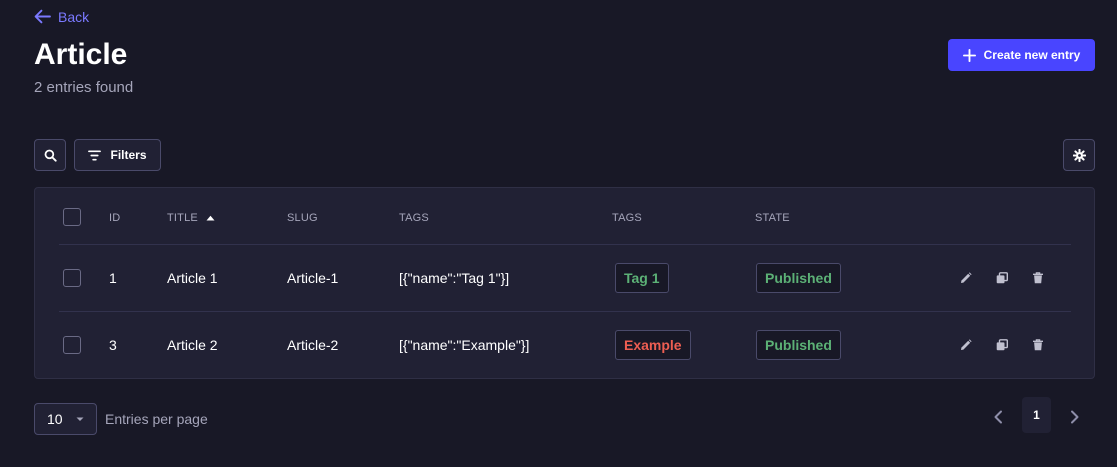 This screenshot has height=467, width=1117. Describe the element at coordinates (627, 218) in the screenshot. I see `column-header-tags: TAGS` at that location.